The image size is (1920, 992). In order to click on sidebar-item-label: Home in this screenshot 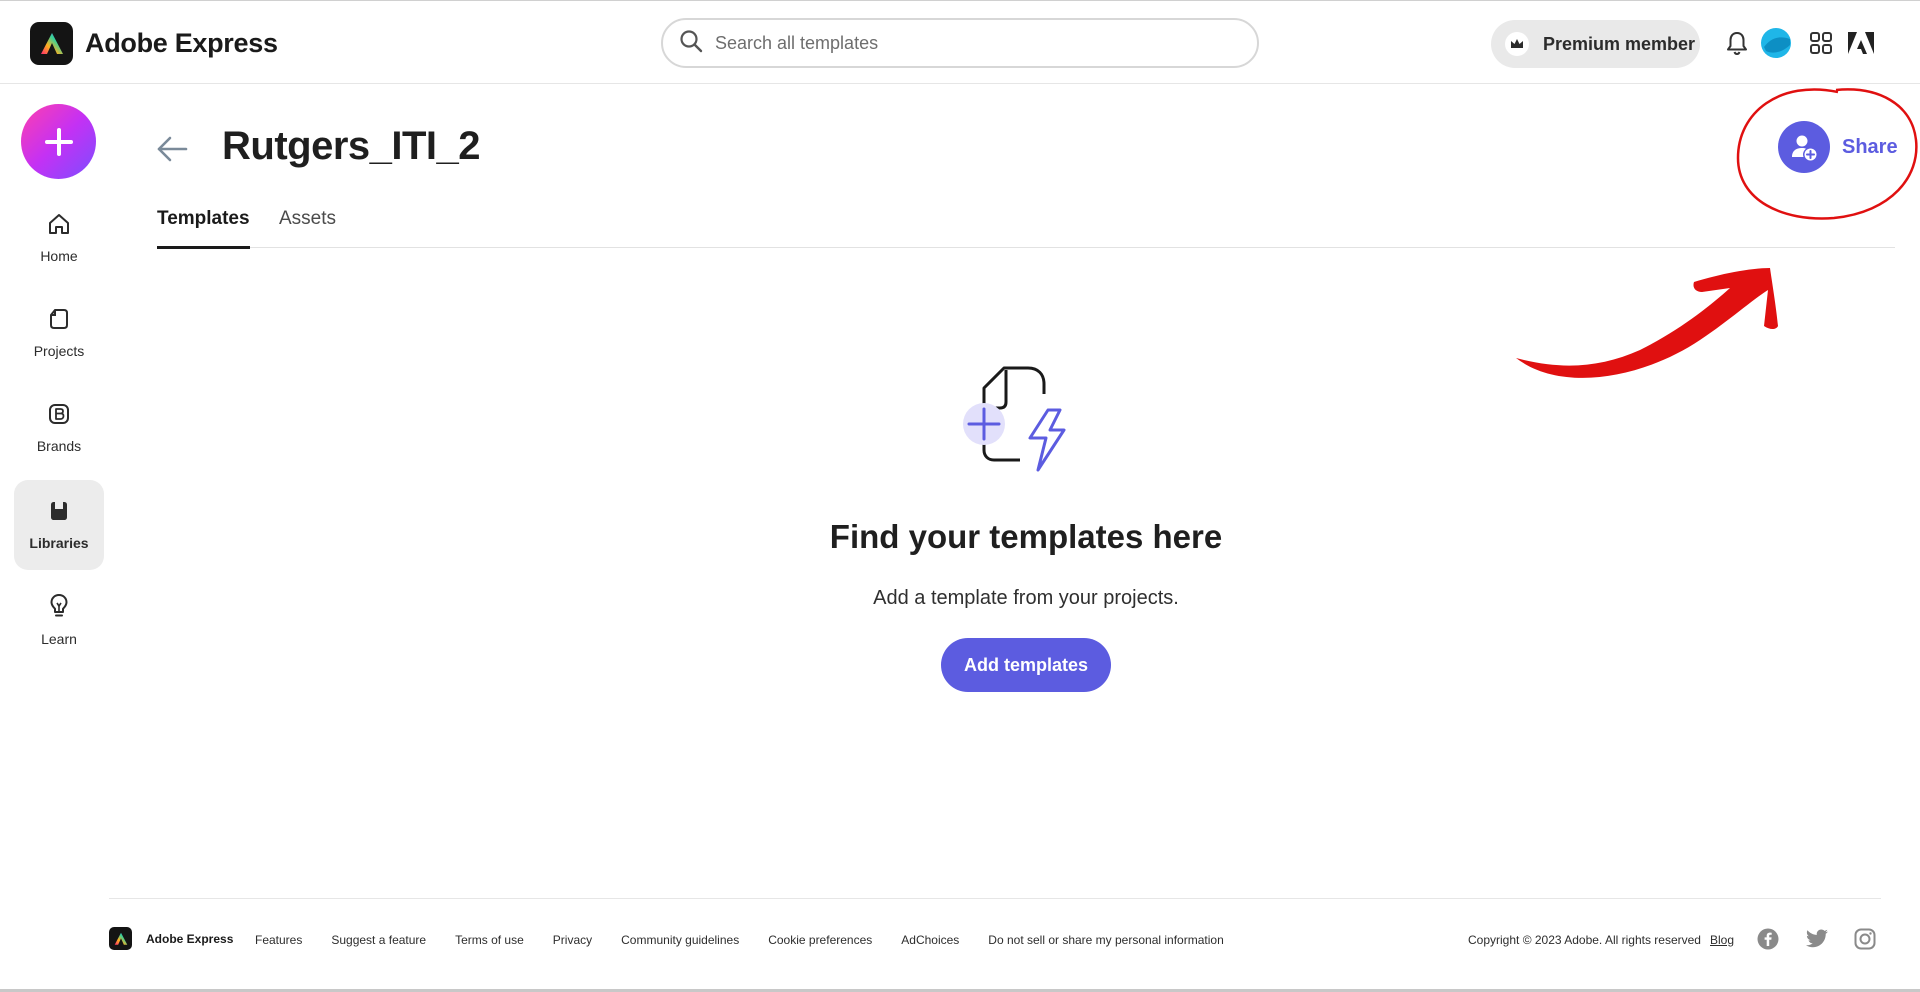, I will do `click(59, 256)`.